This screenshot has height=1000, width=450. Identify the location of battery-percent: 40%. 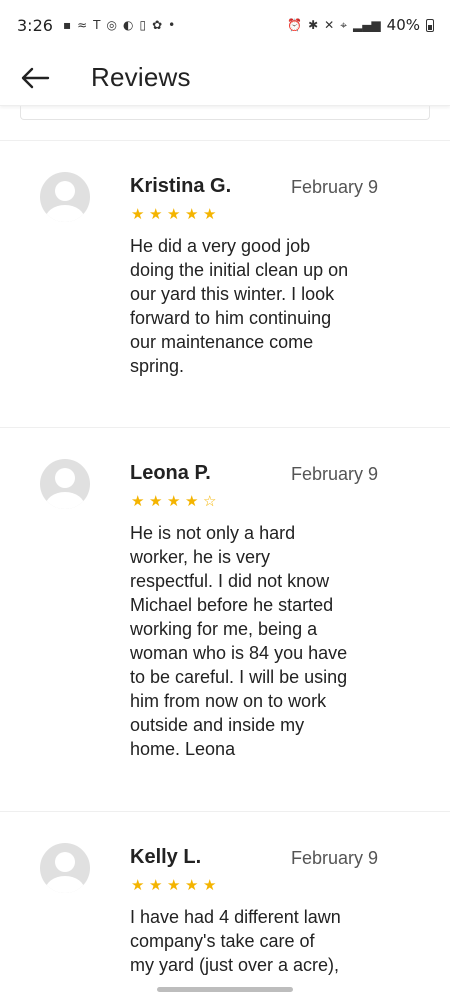
(403, 25).